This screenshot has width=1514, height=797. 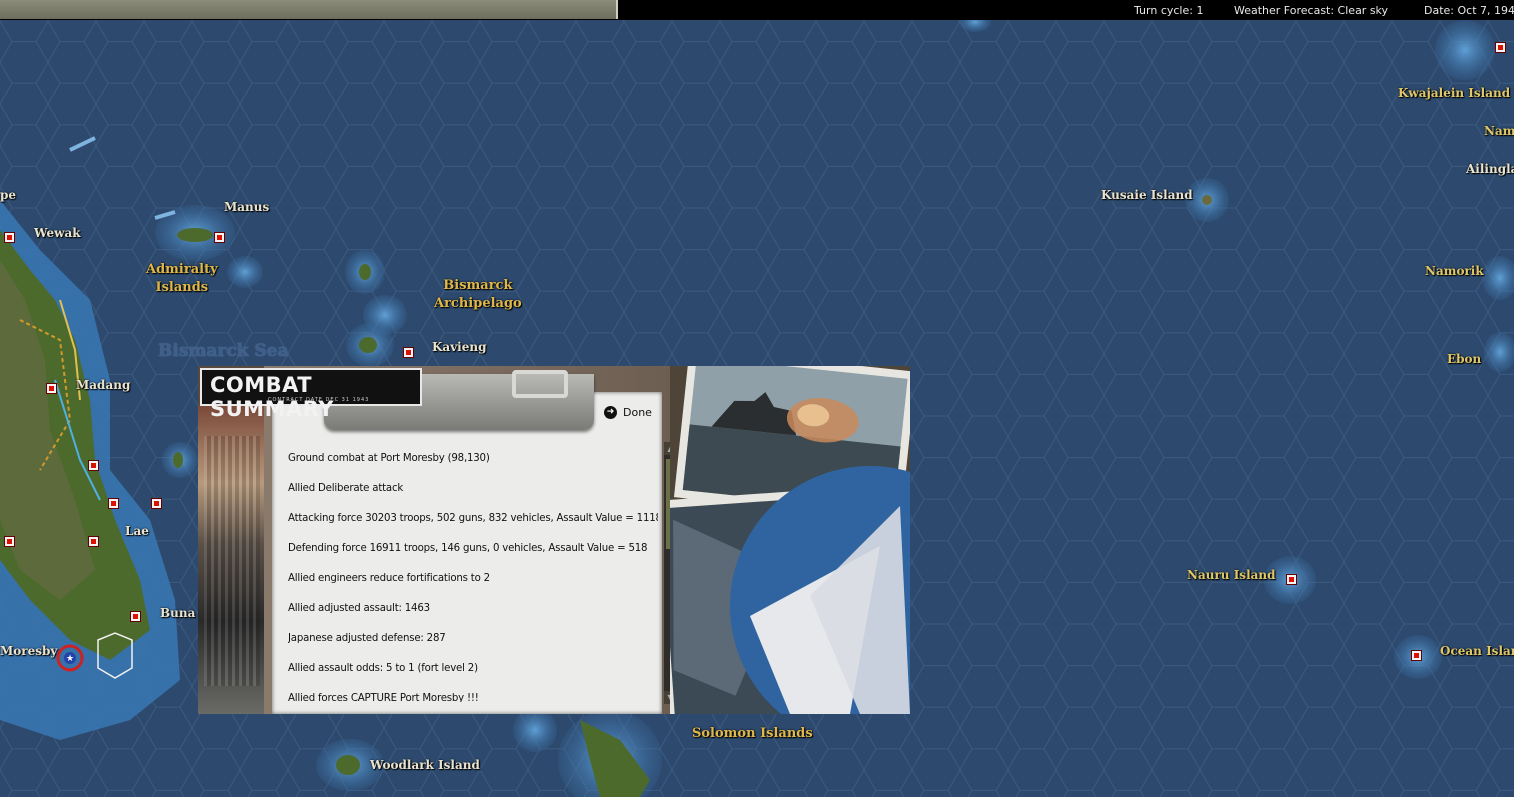 What do you see at coordinates (1311, 10) in the screenshot?
I see `weather-forecast: Weather Forecast: Clear sky` at bounding box center [1311, 10].